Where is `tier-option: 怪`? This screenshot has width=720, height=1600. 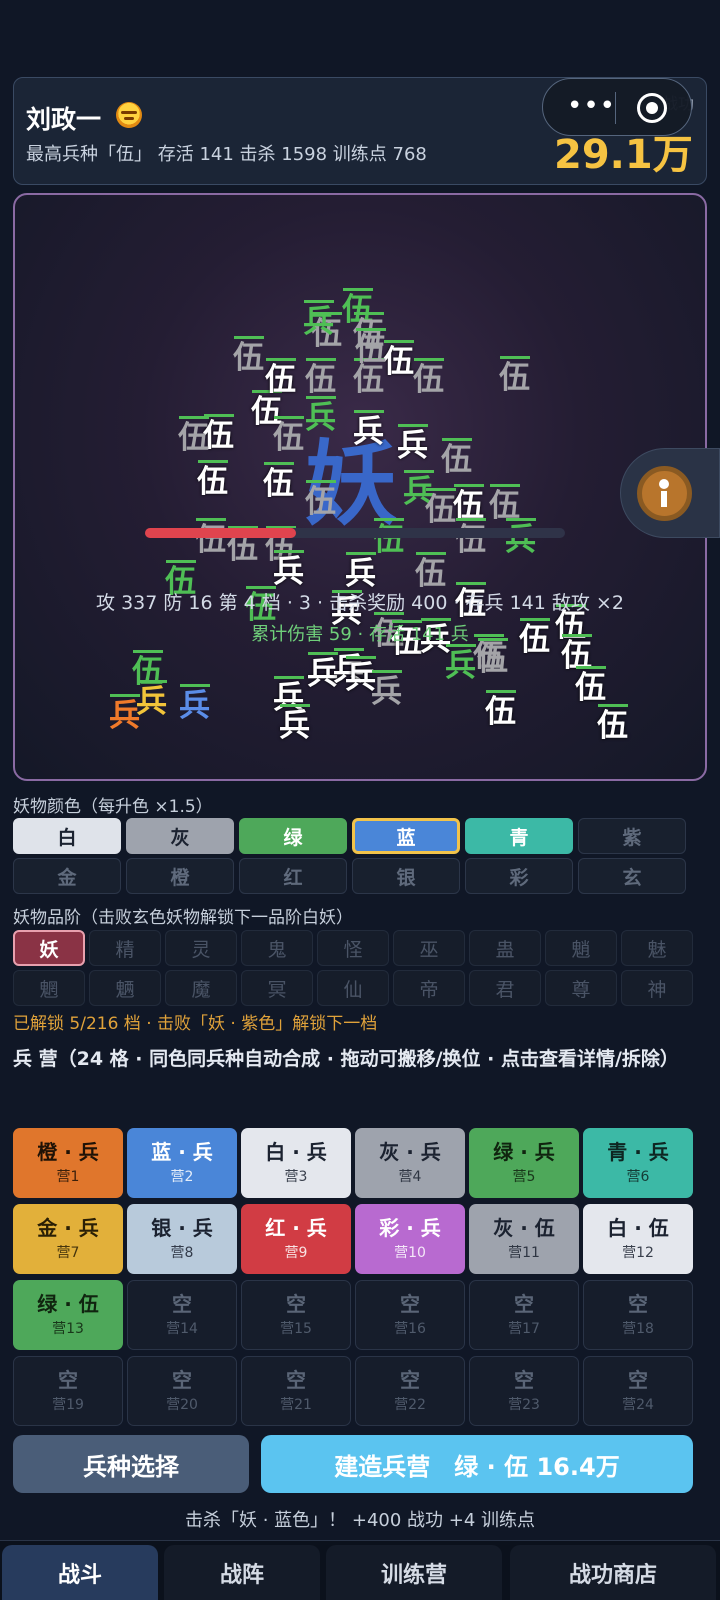 tier-option: 怪 is located at coordinates (353, 948).